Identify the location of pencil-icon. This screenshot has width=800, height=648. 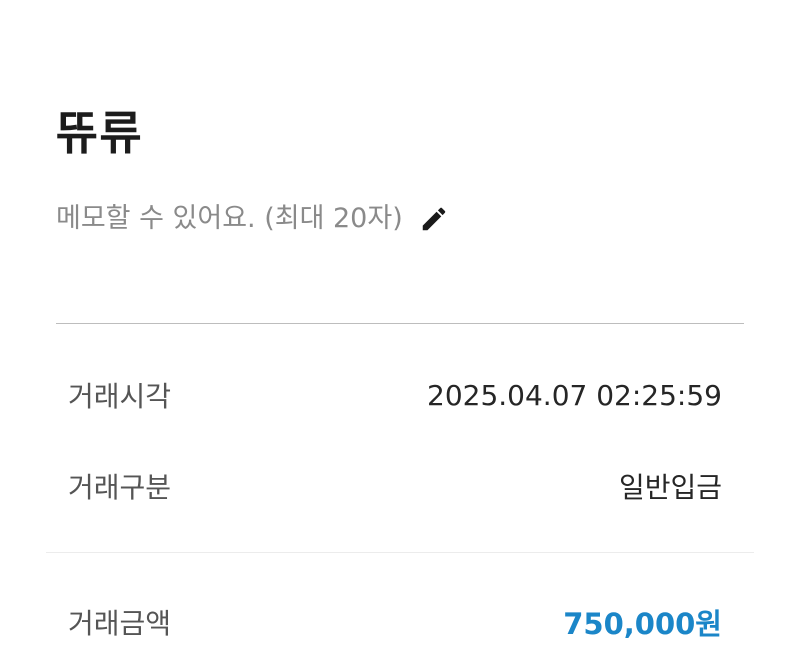
(434, 219).